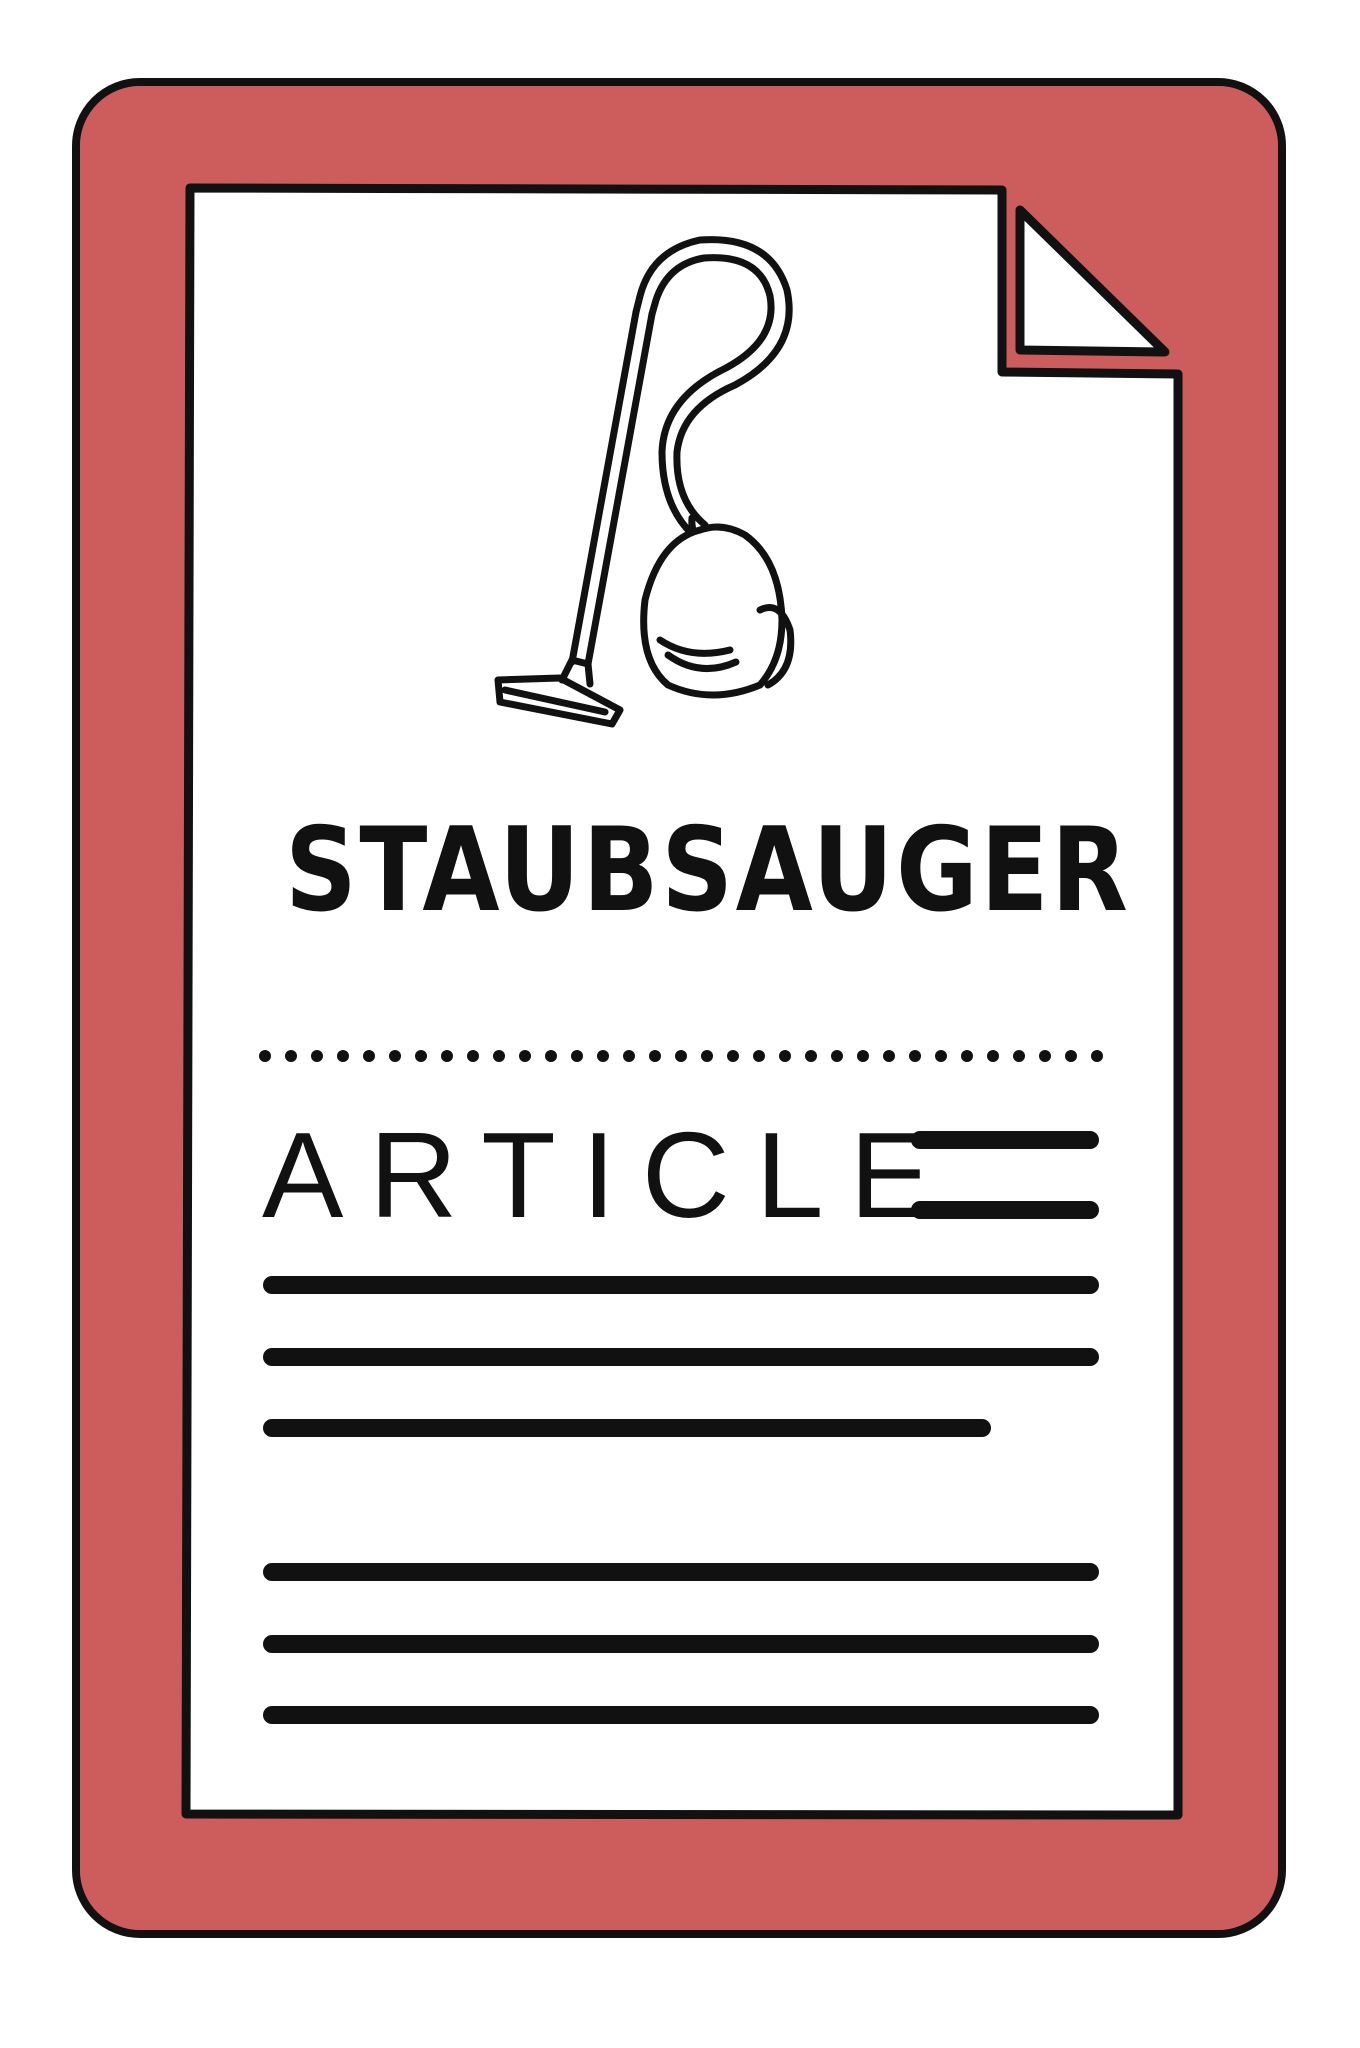 Image resolution: width=1360 pixels, height=2048 pixels. Describe the element at coordinates (1092, 281) in the screenshot. I see `folded-corner-icon` at that location.